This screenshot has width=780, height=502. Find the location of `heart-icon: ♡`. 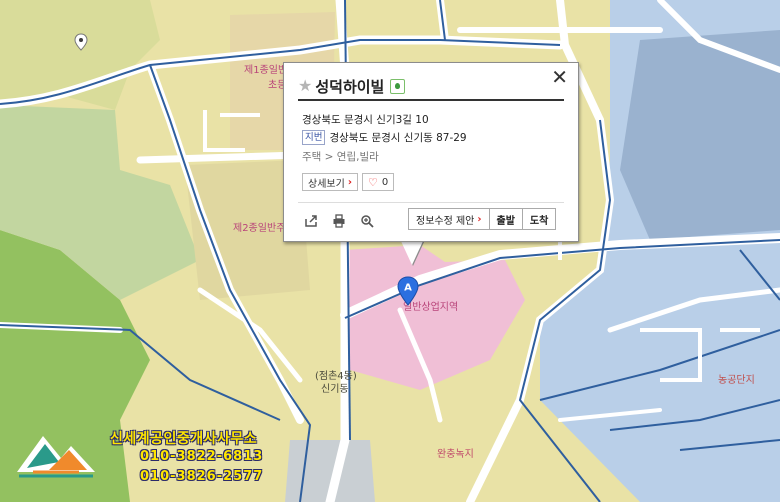

heart-icon: ♡ is located at coordinates (372, 182).